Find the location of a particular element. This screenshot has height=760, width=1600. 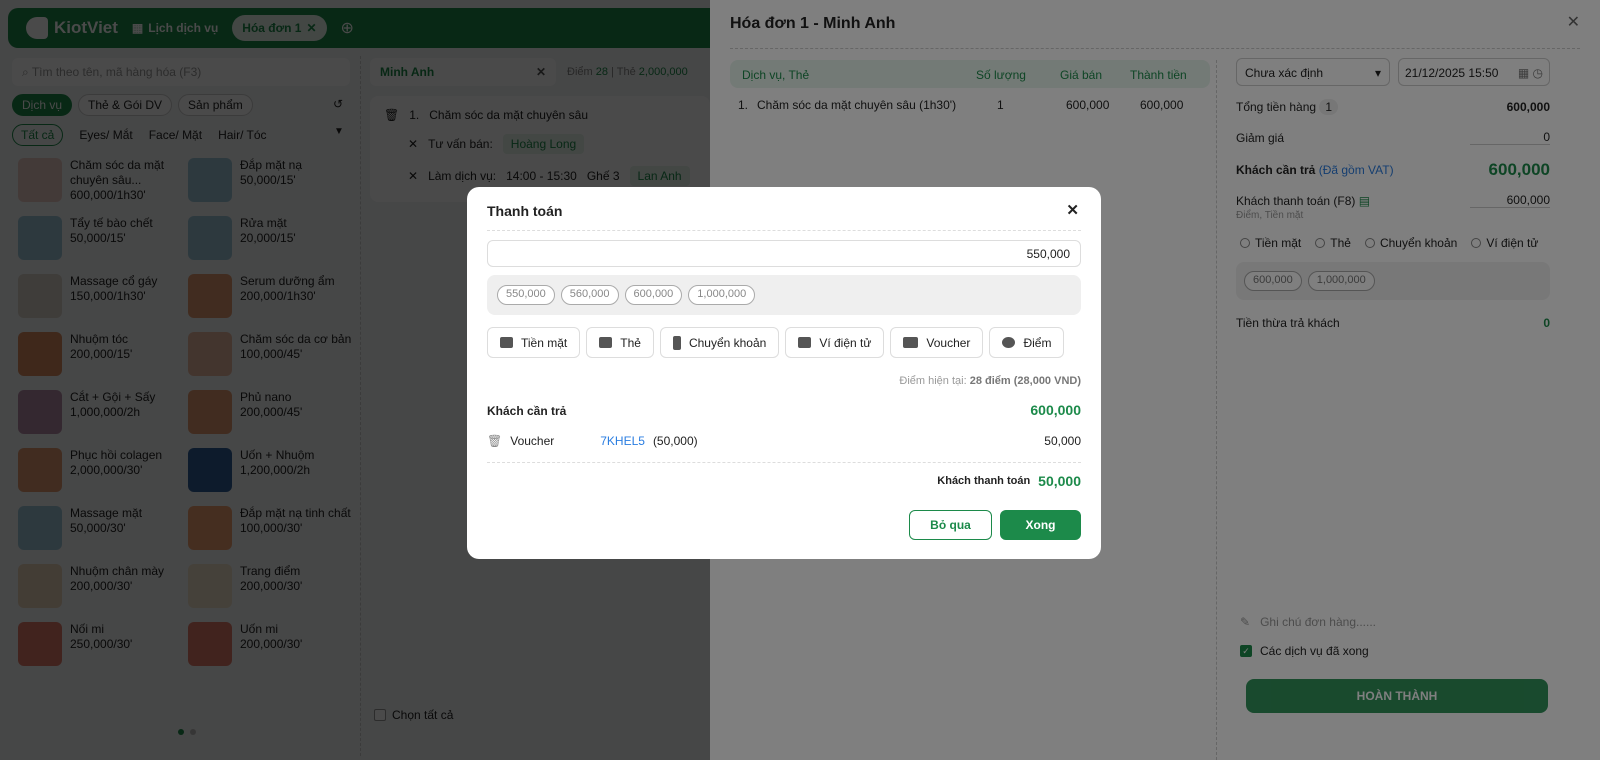

quick-amounts: 550,000 560,000 600,000 1,000,000 is located at coordinates (784, 295).